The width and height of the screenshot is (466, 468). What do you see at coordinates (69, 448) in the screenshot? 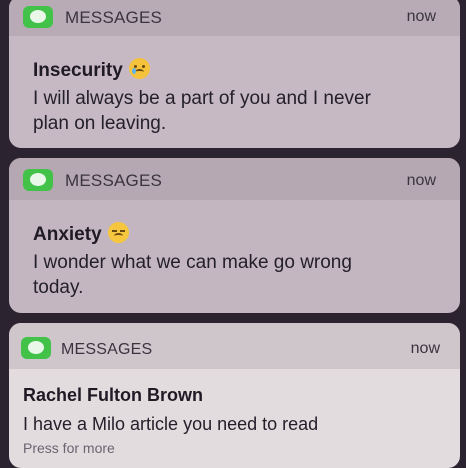
I see `press-for-more-hint: Press for more` at bounding box center [69, 448].